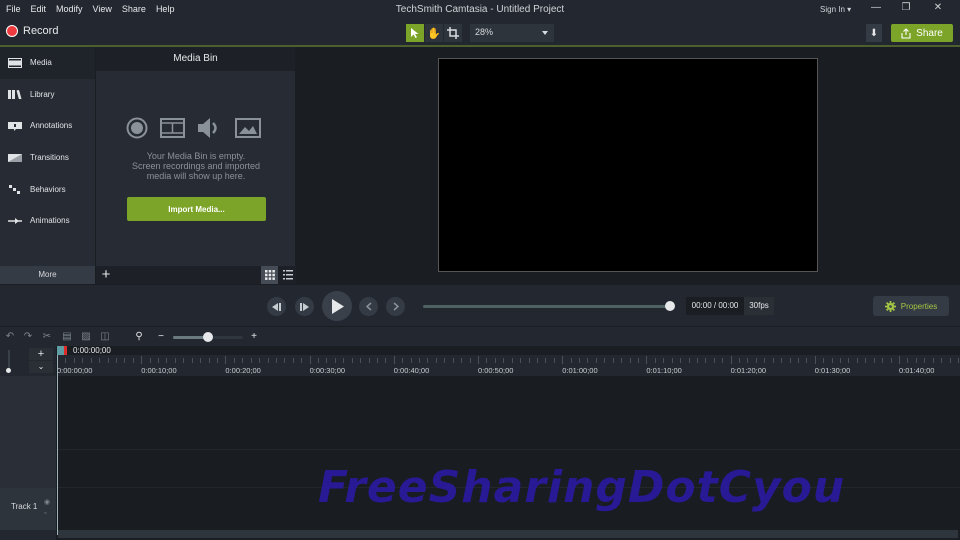  I want to click on chevron-right-icon, so click(396, 306).